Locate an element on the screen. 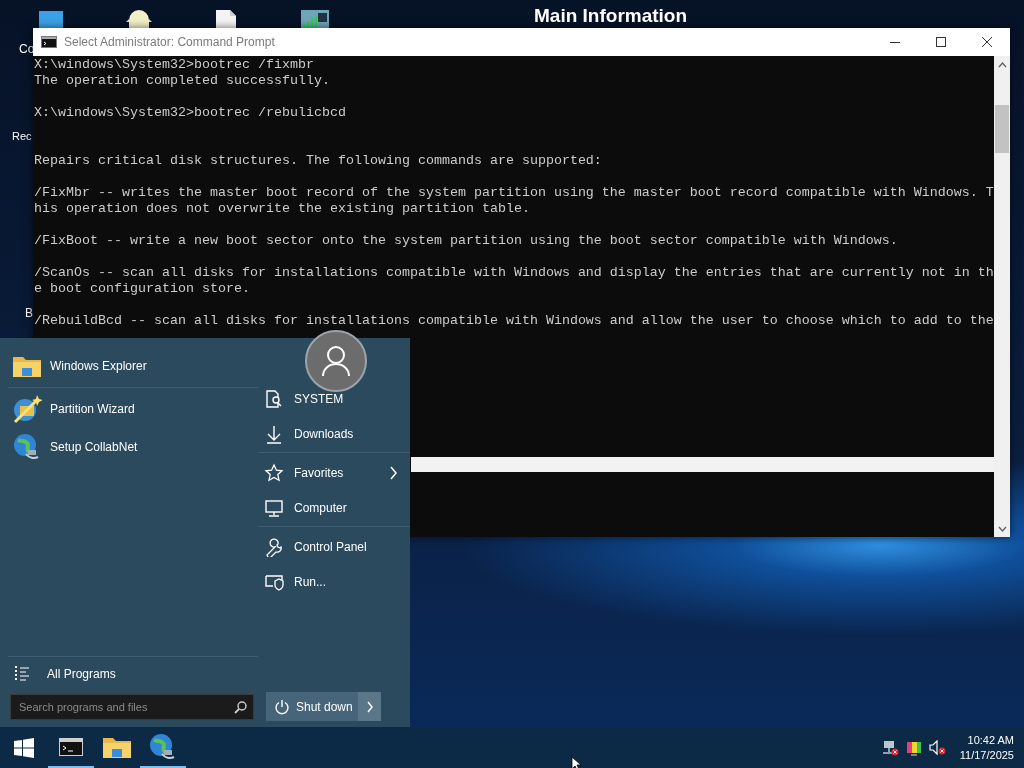  console-line: /FixBoot -- write a new boot sector onto the system partition using the boot sector compatible with Windows. is located at coordinates (466, 241).